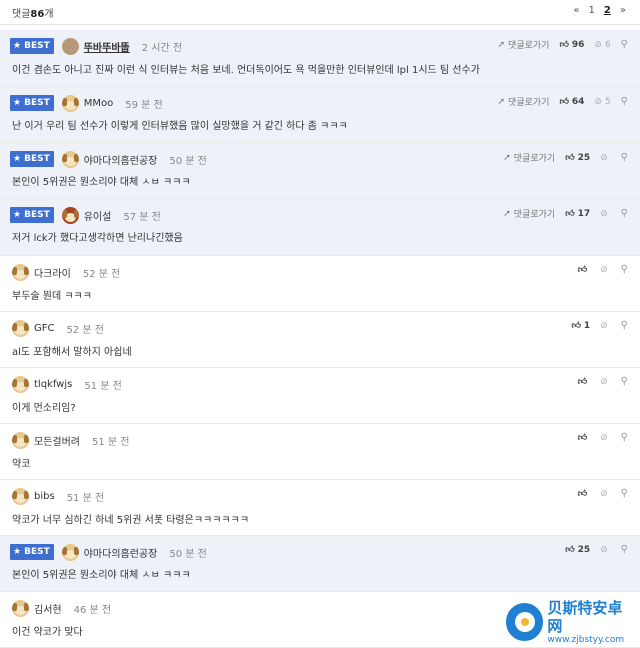 The height and width of the screenshot is (648, 640). What do you see at coordinates (576, 10) in the screenshot?
I see `prev-page-button: «` at bounding box center [576, 10].